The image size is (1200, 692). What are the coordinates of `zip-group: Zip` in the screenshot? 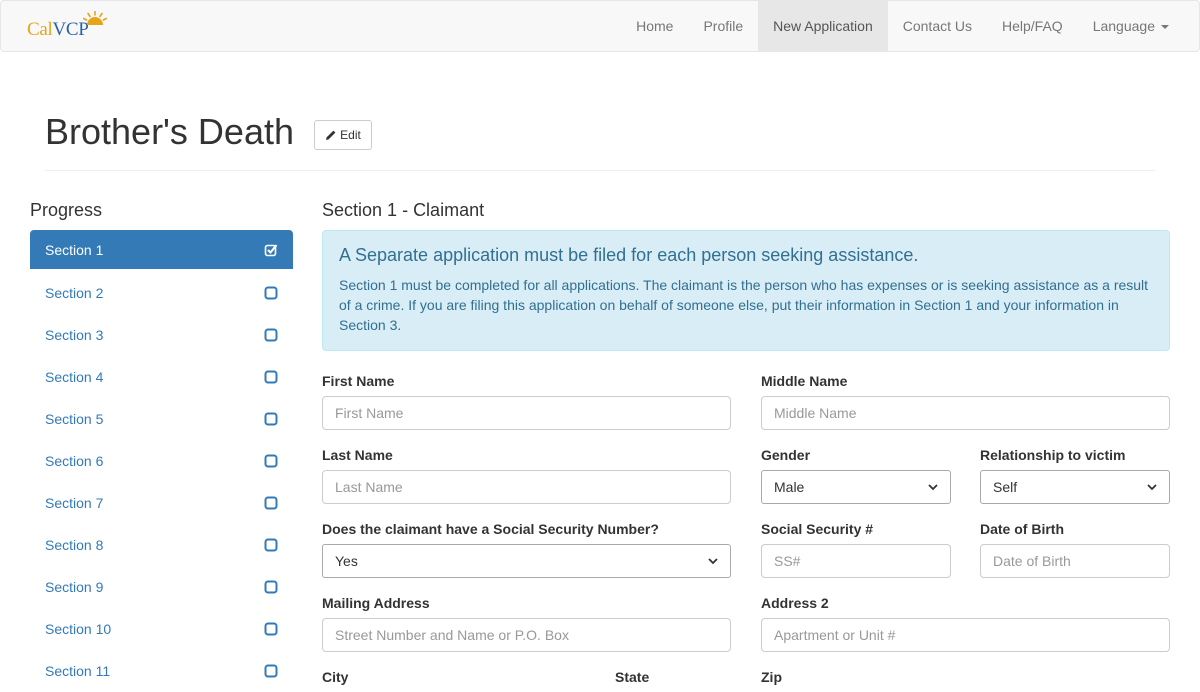 It's located at (856, 679).